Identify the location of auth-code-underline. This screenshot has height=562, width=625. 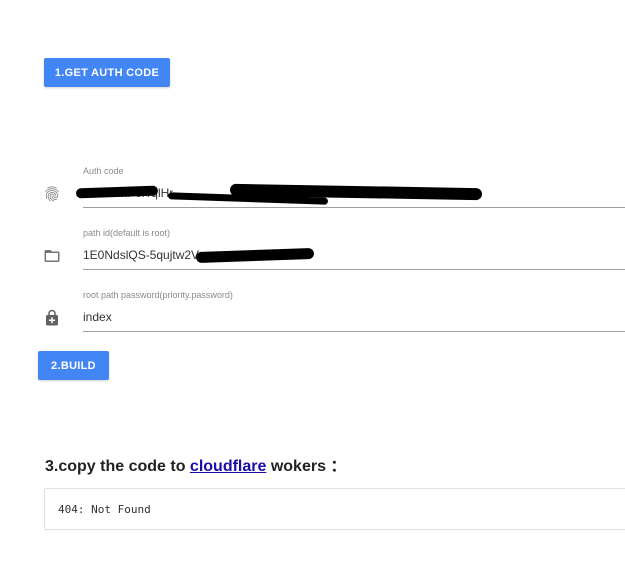
(354, 207).